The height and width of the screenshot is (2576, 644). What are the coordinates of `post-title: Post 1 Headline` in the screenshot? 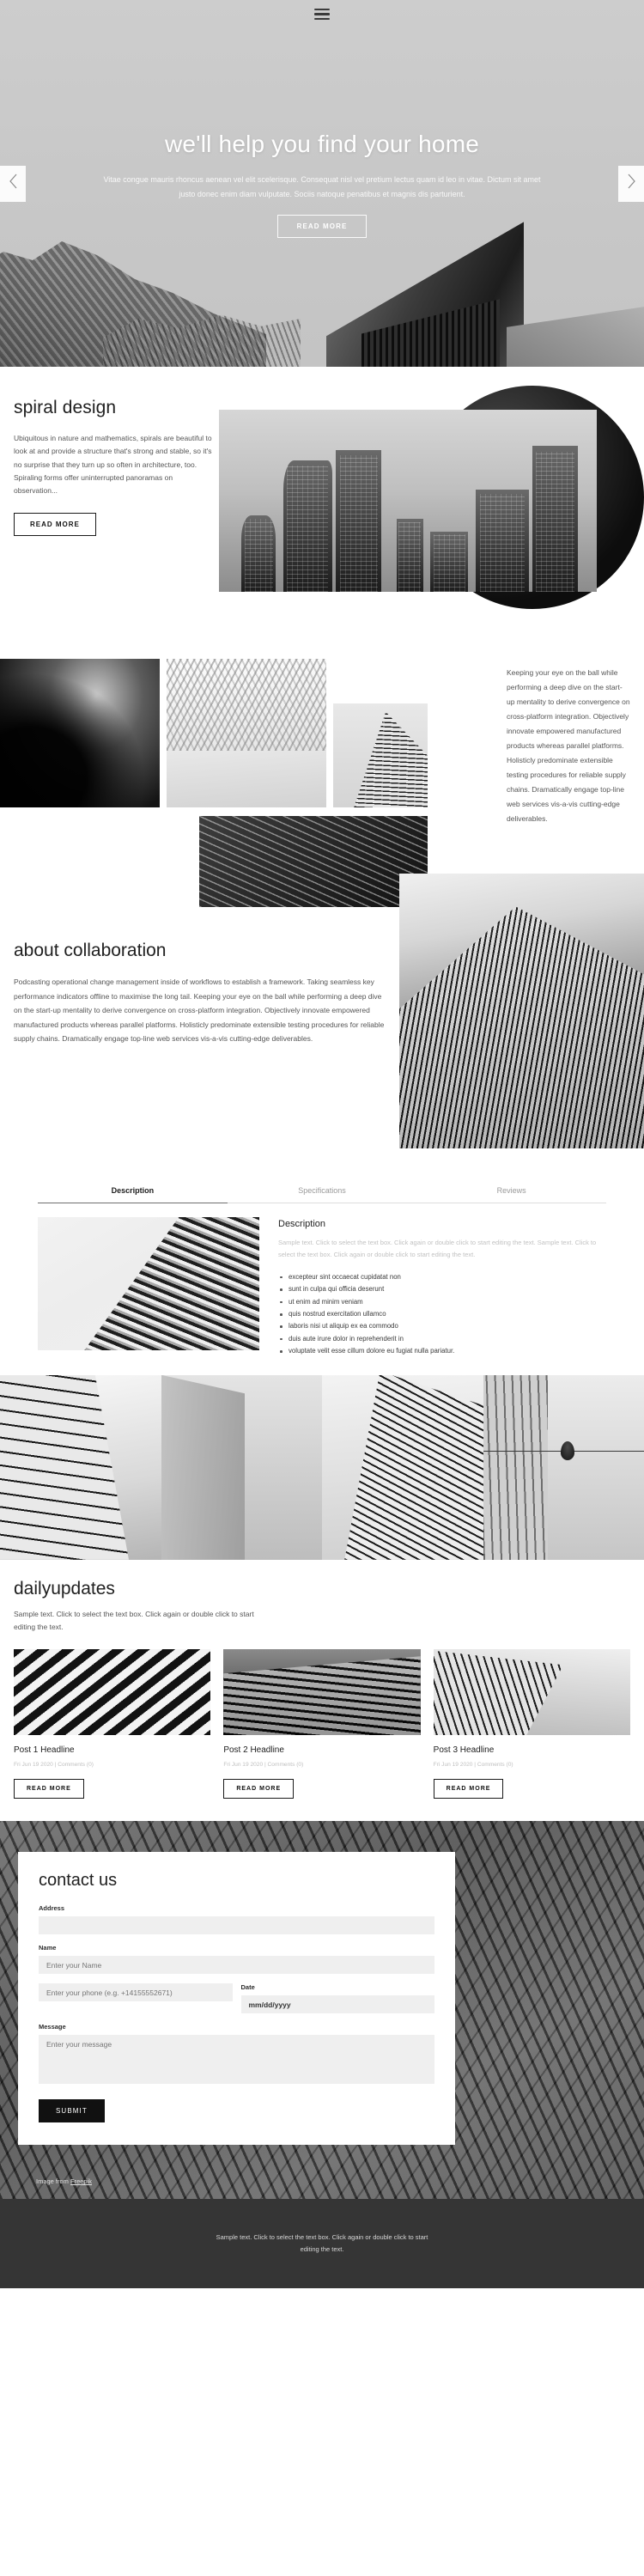 It's located at (44, 1750).